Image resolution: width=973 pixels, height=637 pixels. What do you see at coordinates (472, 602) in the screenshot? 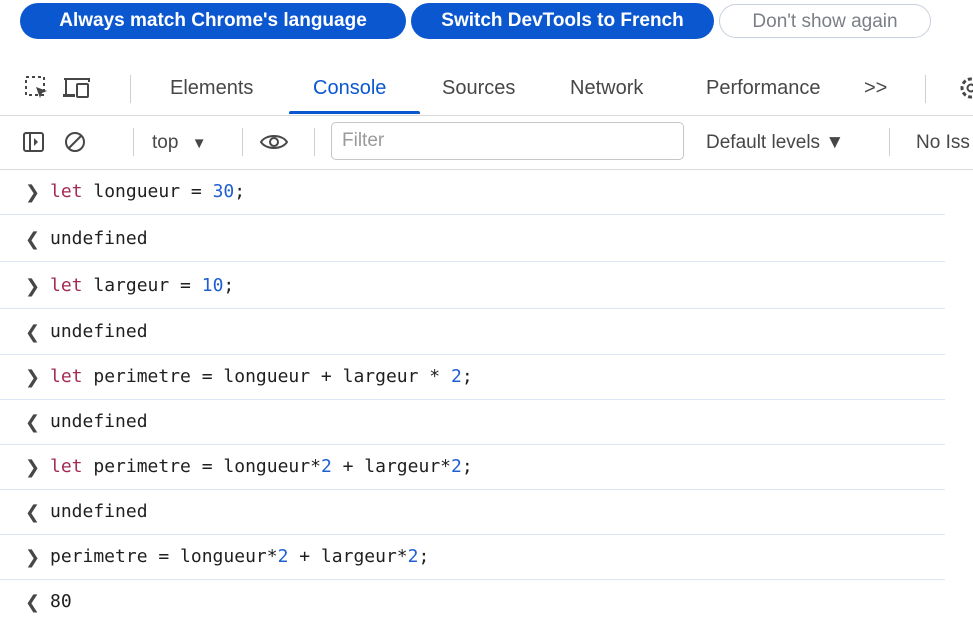
I see `console-result-row: ❮ 80` at bounding box center [472, 602].